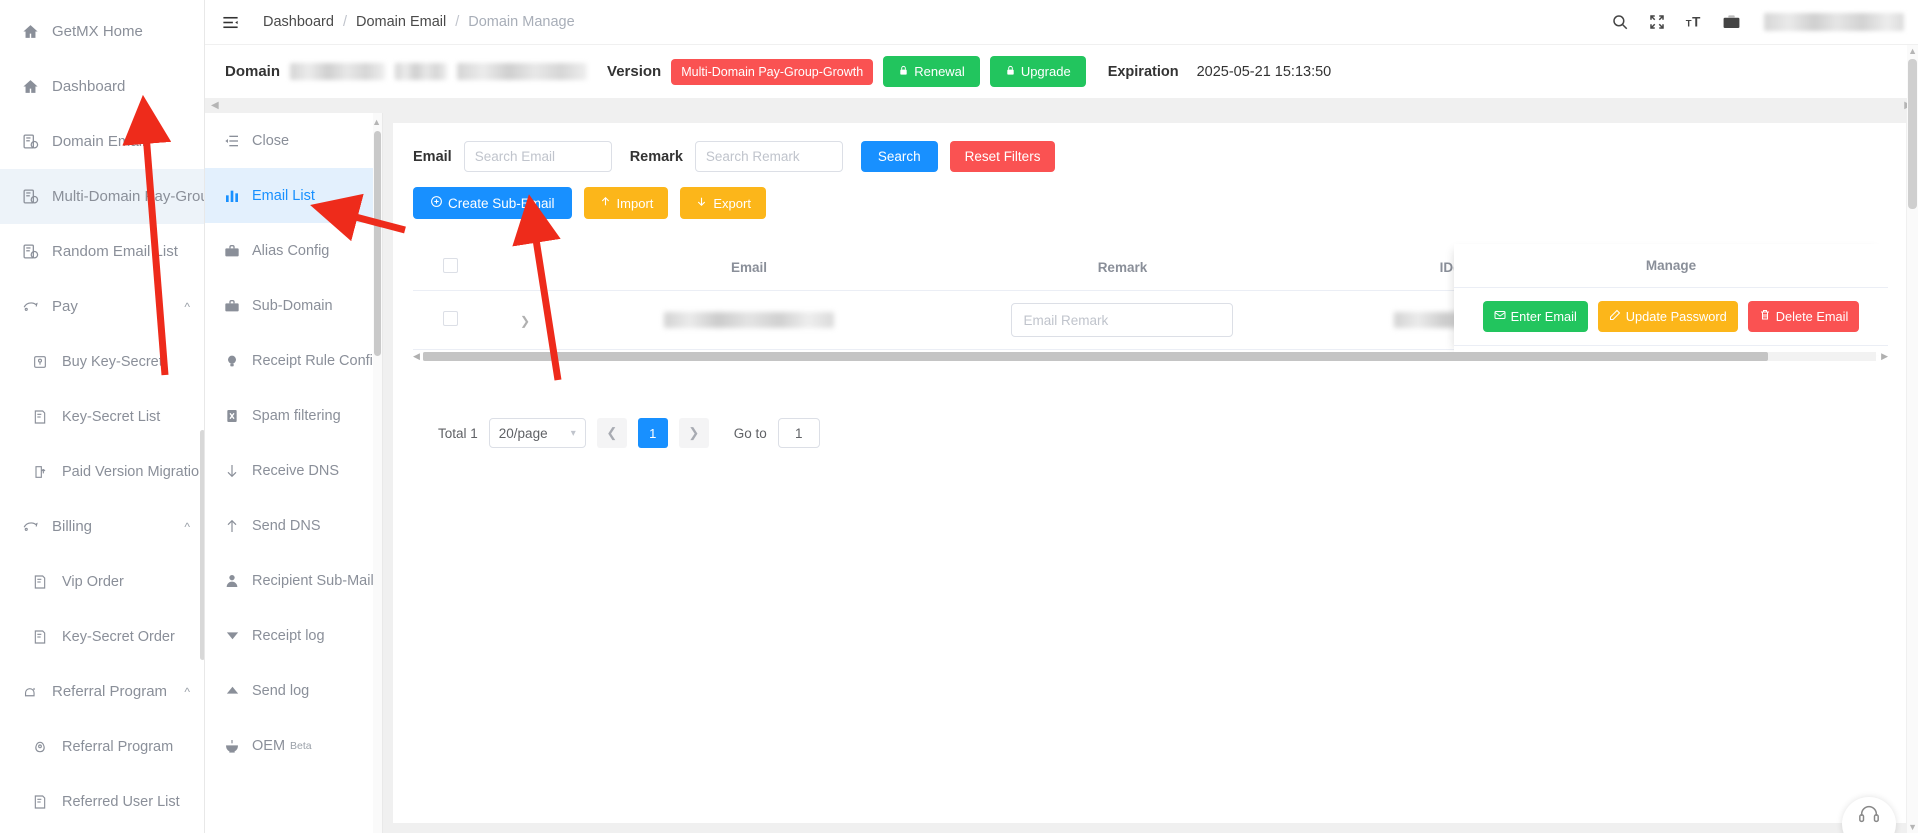 This screenshot has height=833, width=1918. What do you see at coordinates (1884, 356) in the screenshot?
I see `scroll-right-arrow-icon: ▶` at bounding box center [1884, 356].